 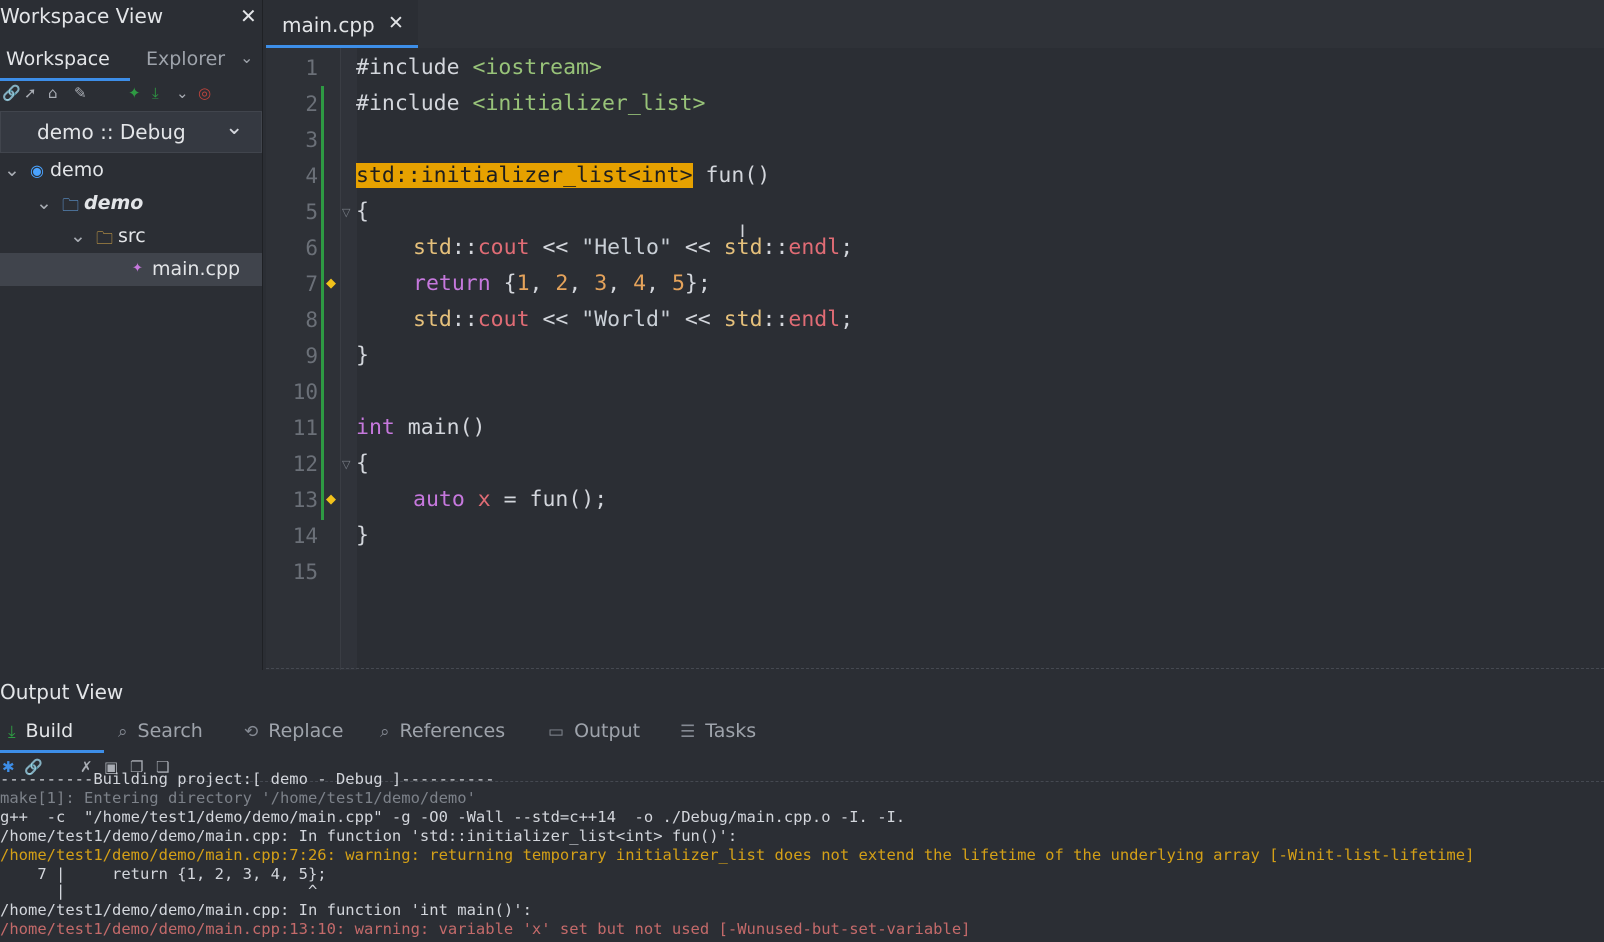 What do you see at coordinates (11, 93) in the screenshot?
I see `link-editor-icon: 🔗` at bounding box center [11, 93].